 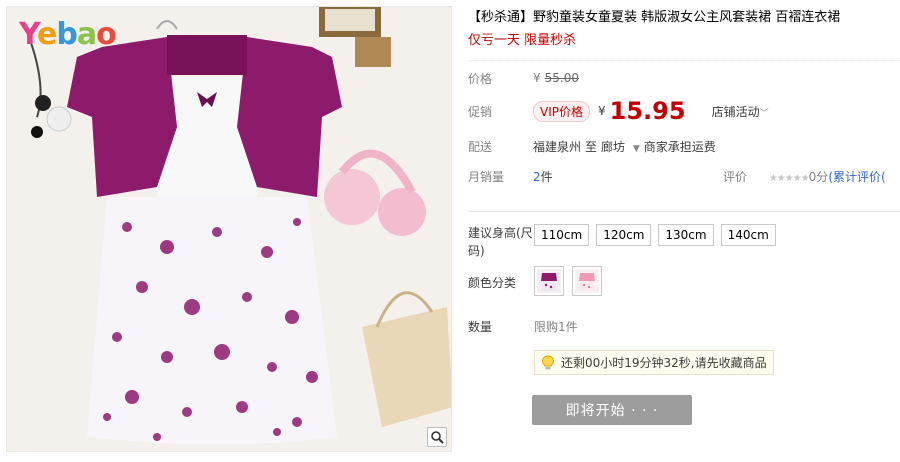 What do you see at coordinates (480, 78) in the screenshot?
I see `price-label: 价格` at bounding box center [480, 78].